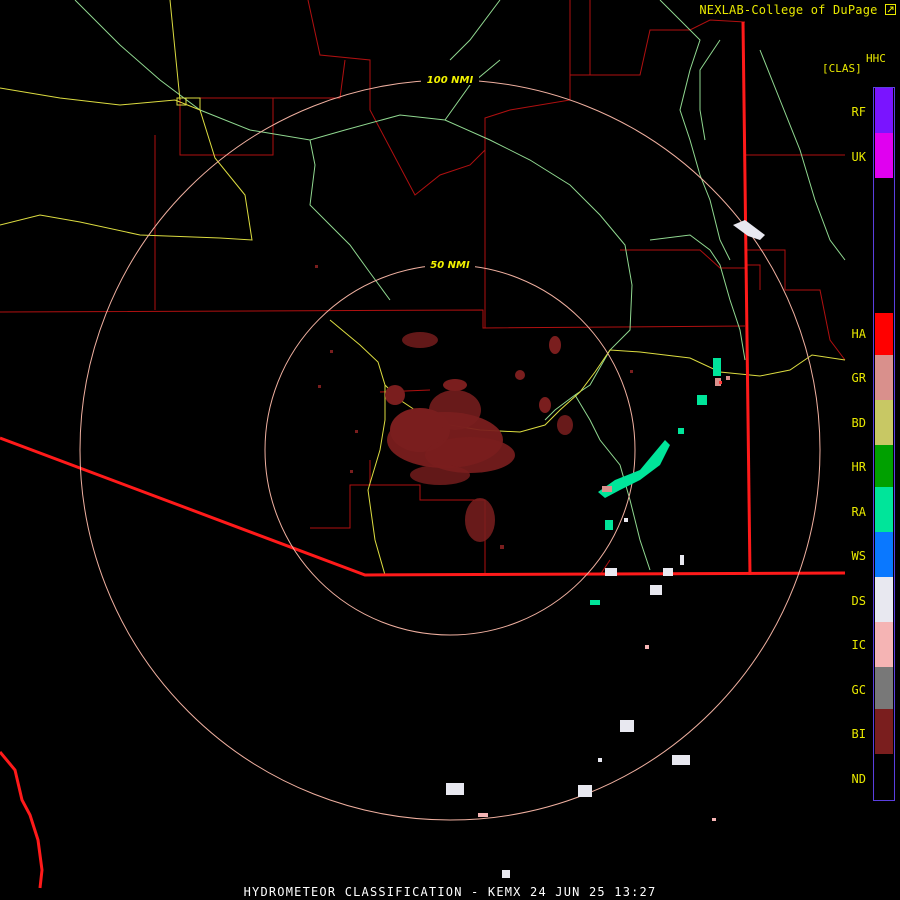 This screenshot has width=900, height=900. What do you see at coordinates (884, 509) in the screenshot?
I see `legend-swatch-ra` at bounding box center [884, 509].